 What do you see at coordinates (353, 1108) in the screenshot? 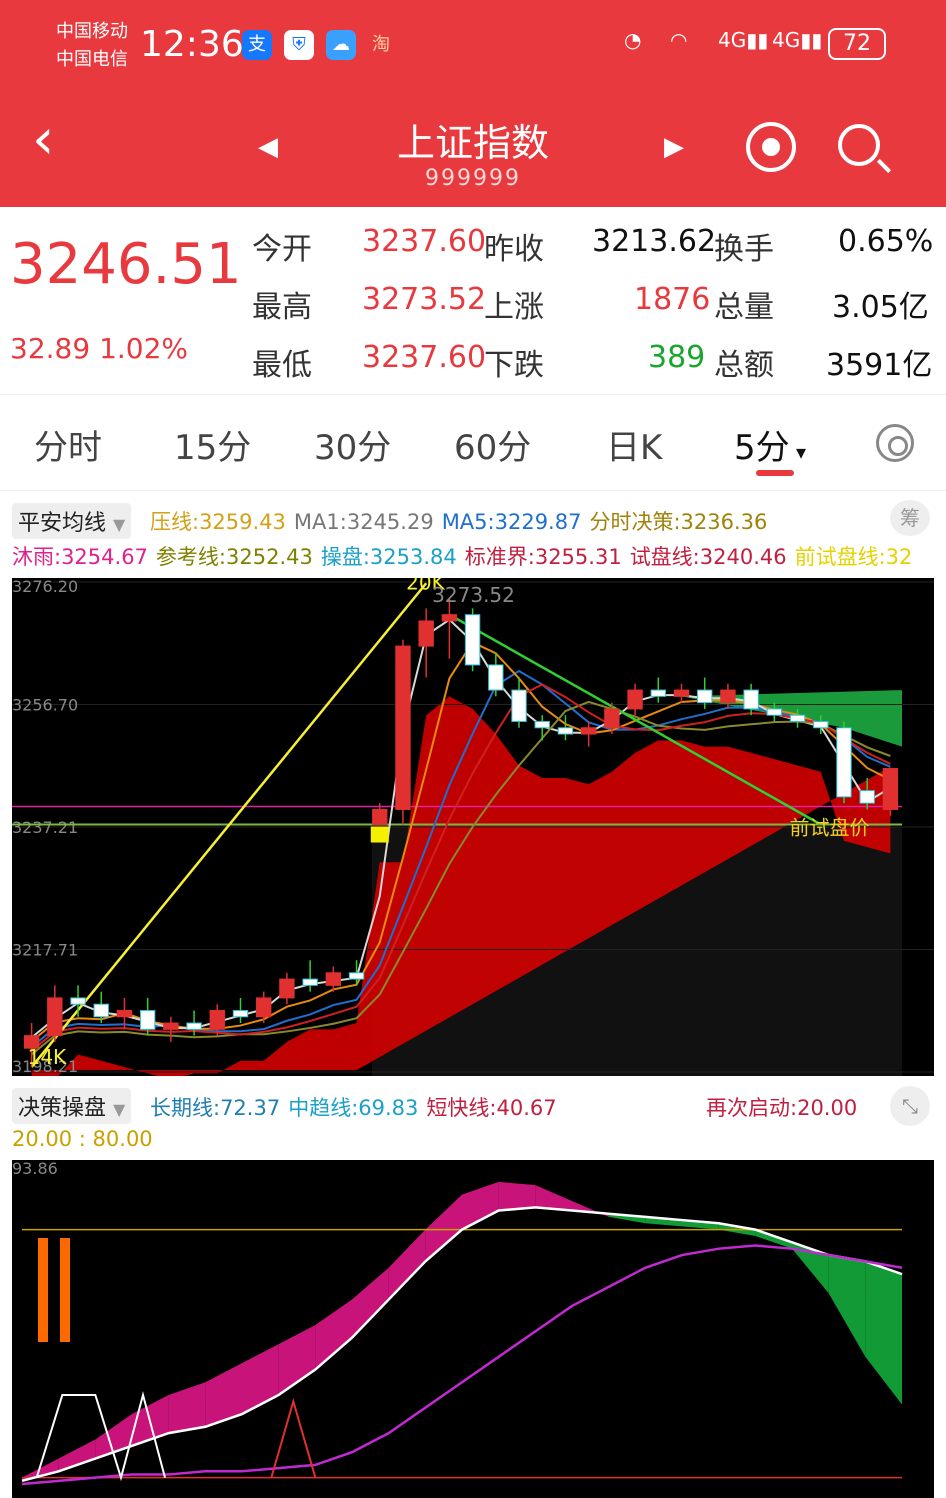
I see `sub-legend-item-1: 中趋线:69.83` at bounding box center [353, 1108].